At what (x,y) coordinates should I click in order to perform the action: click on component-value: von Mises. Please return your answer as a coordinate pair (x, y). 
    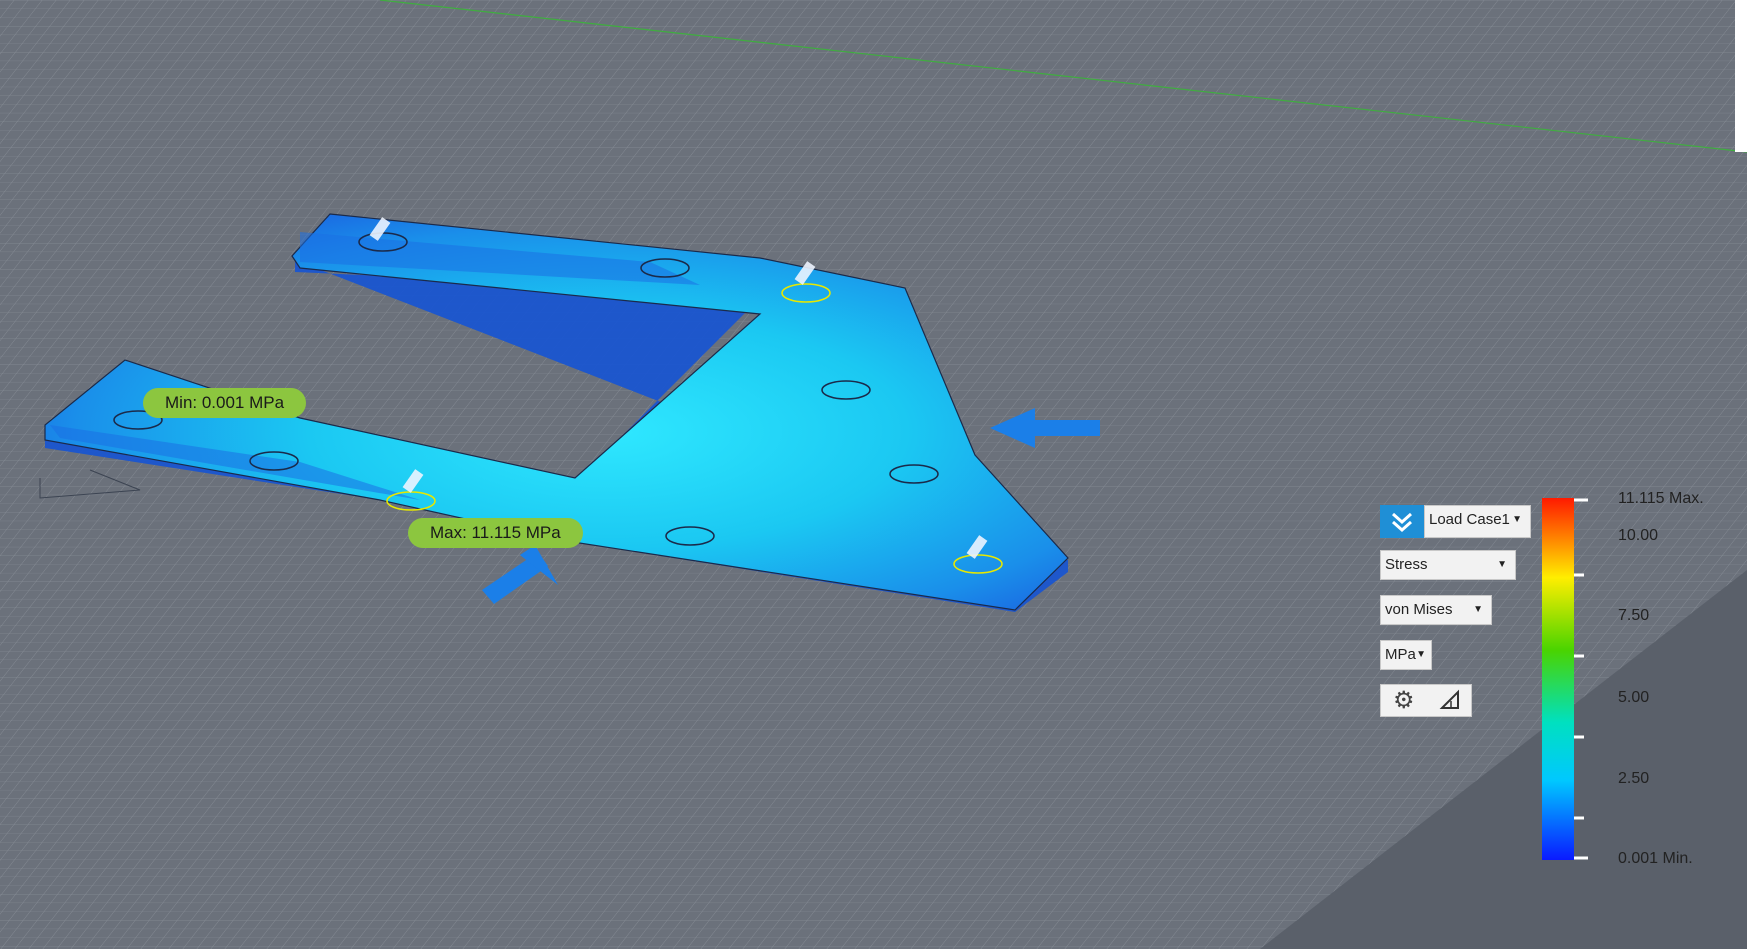
    Looking at the image, I should click on (1419, 609).